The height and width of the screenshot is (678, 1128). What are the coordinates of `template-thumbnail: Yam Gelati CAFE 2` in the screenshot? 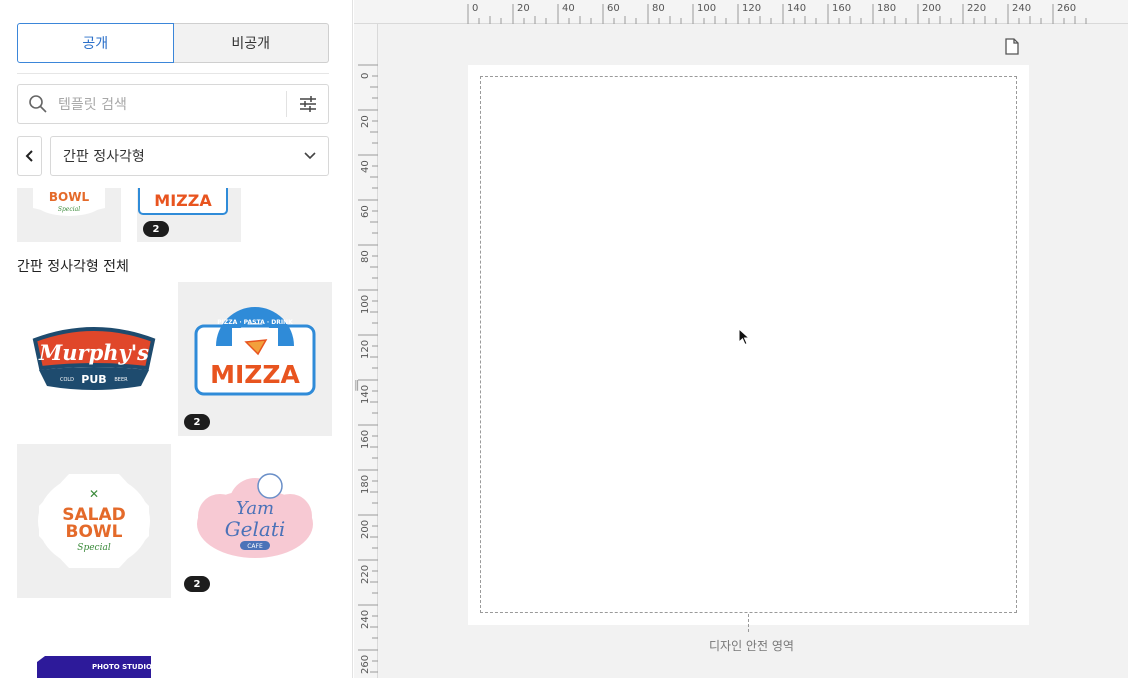 It's located at (255, 521).